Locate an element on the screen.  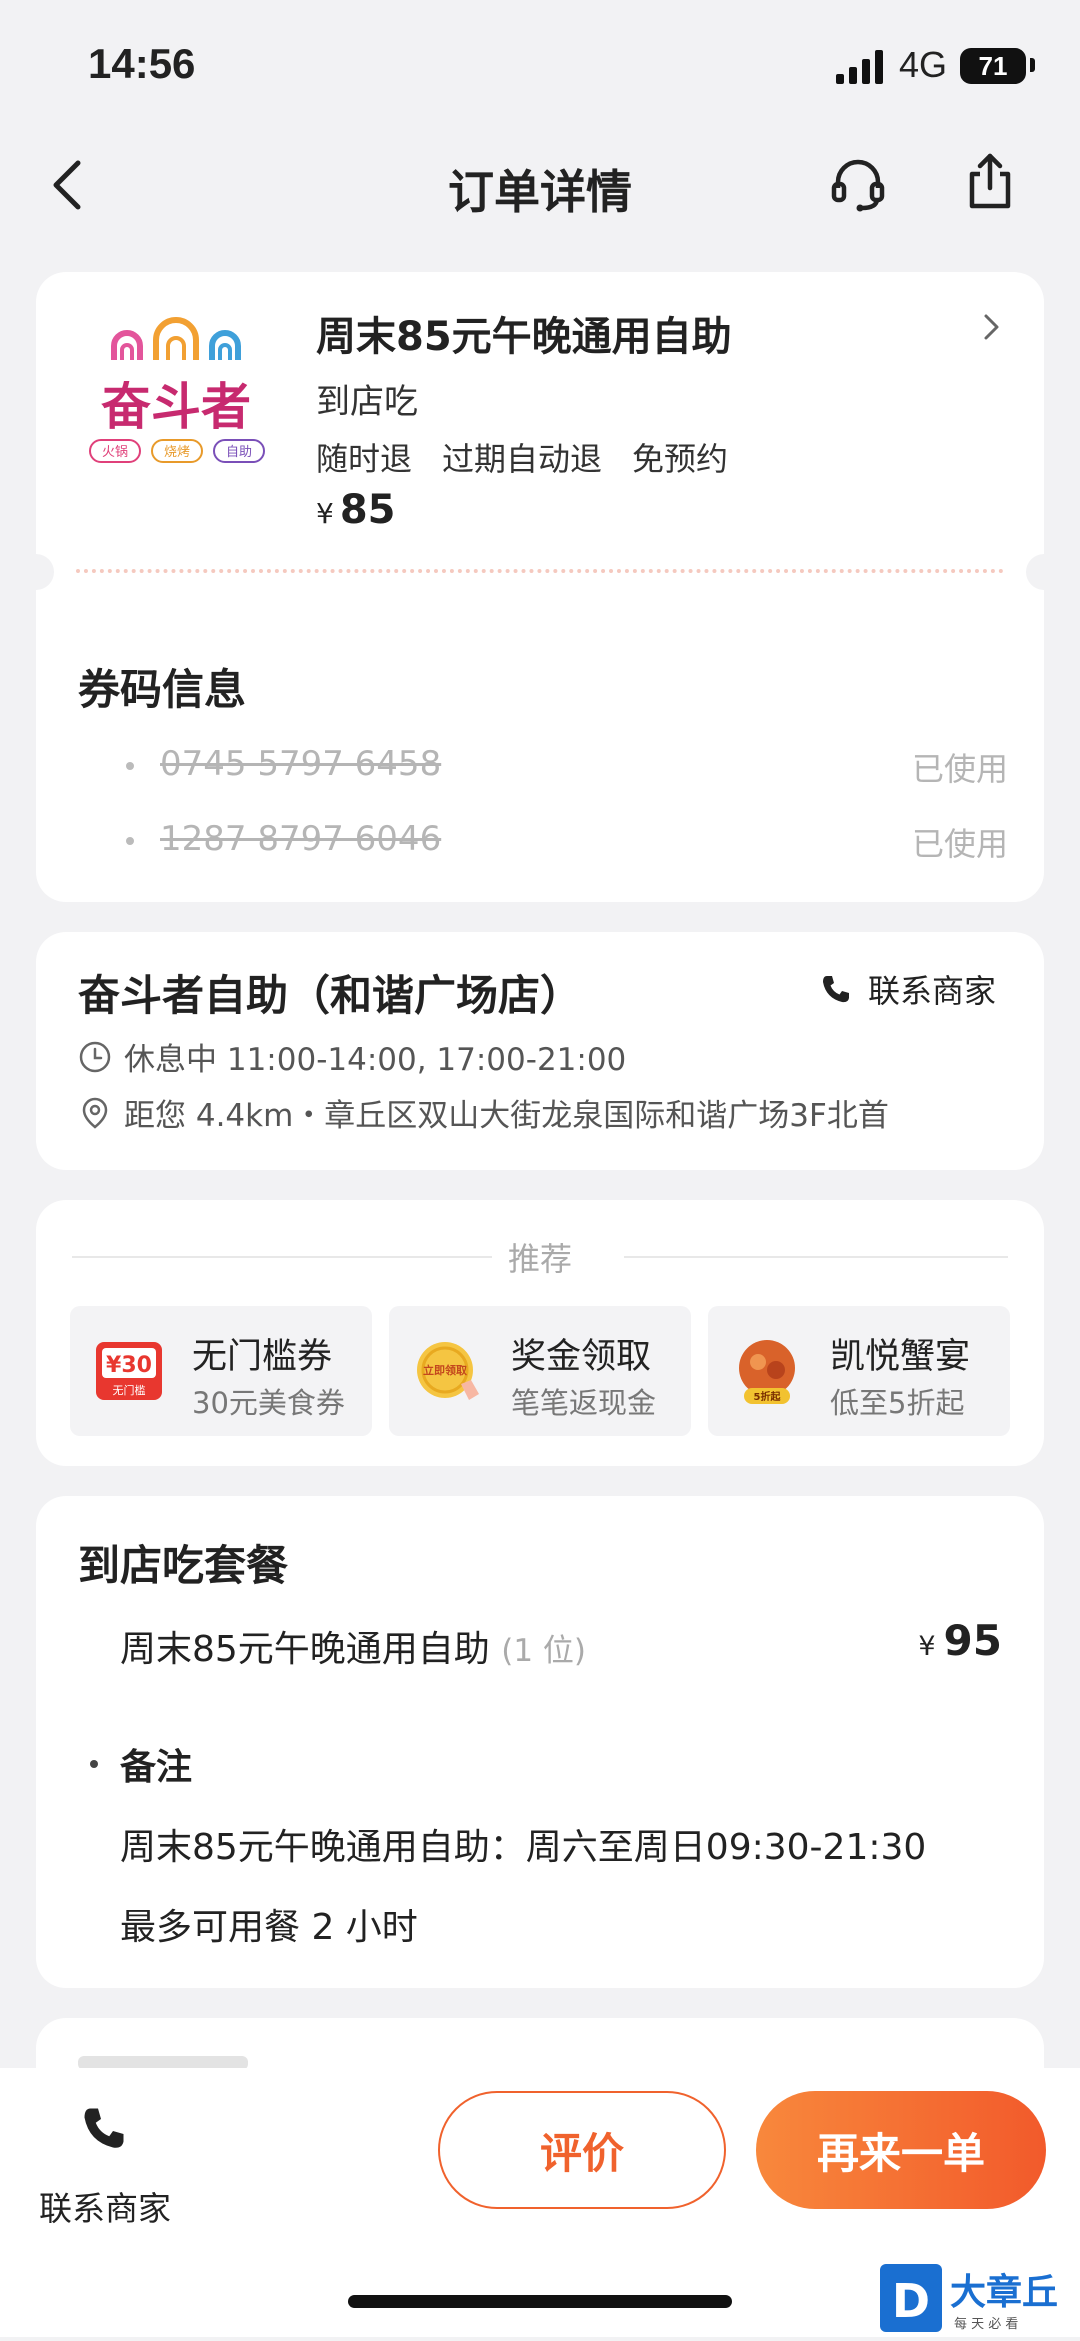
deal-tags: 随时退 过期自动退 免预约 is located at coordinates (522, 457).